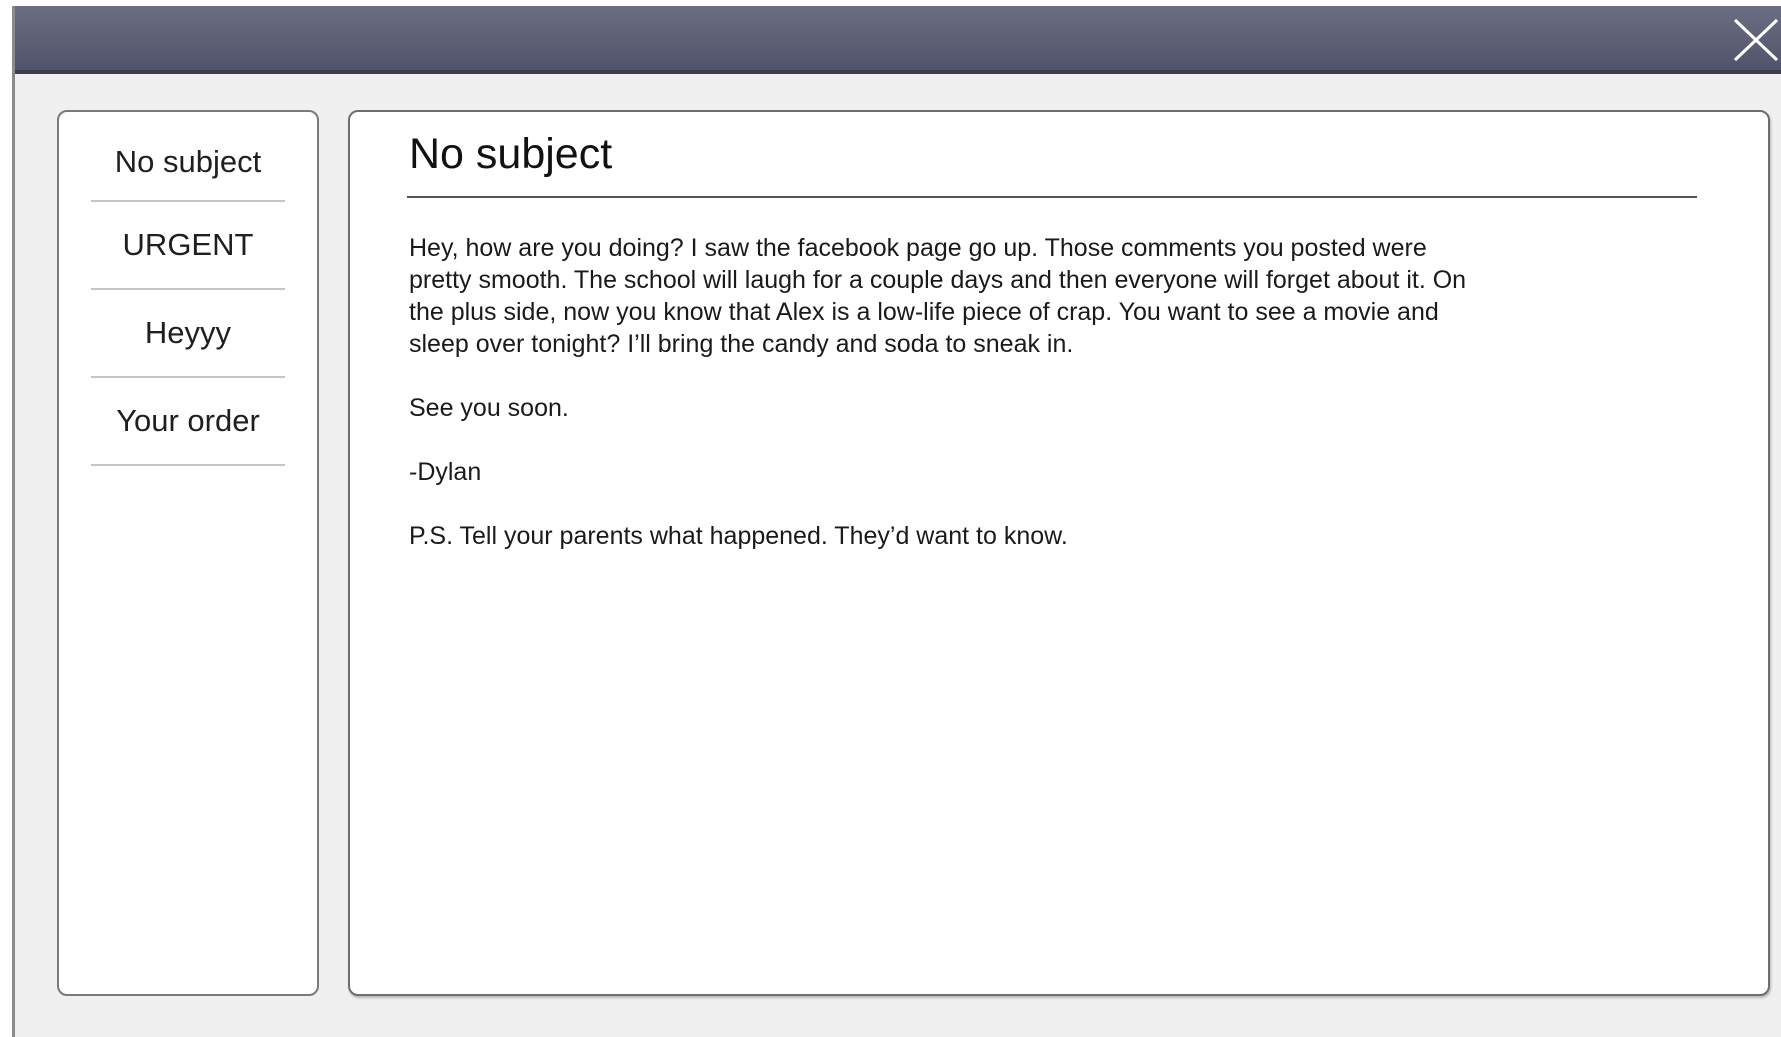 The width and height of the screenshot is (1781, 1037). I want to click on message-paragraph: -Dylan, so click(445, 472).